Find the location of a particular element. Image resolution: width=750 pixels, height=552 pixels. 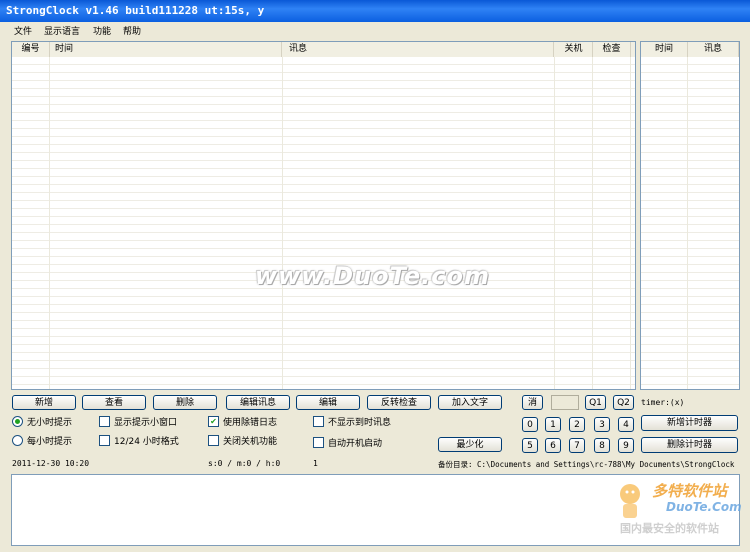

numpad-4-button: 4 is located at coordinates (626, 424).